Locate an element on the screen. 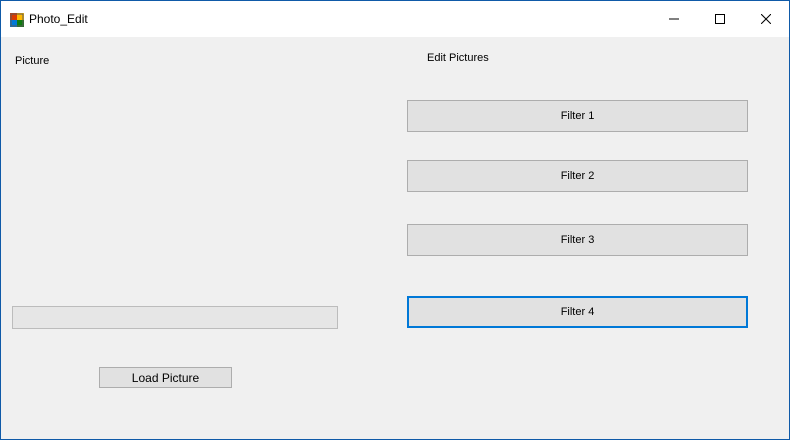  photo-app-icon is located at coordinates (17, 20).